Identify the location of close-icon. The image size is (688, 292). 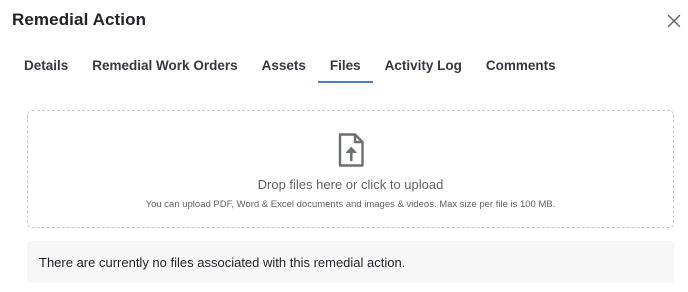
(674, 21).